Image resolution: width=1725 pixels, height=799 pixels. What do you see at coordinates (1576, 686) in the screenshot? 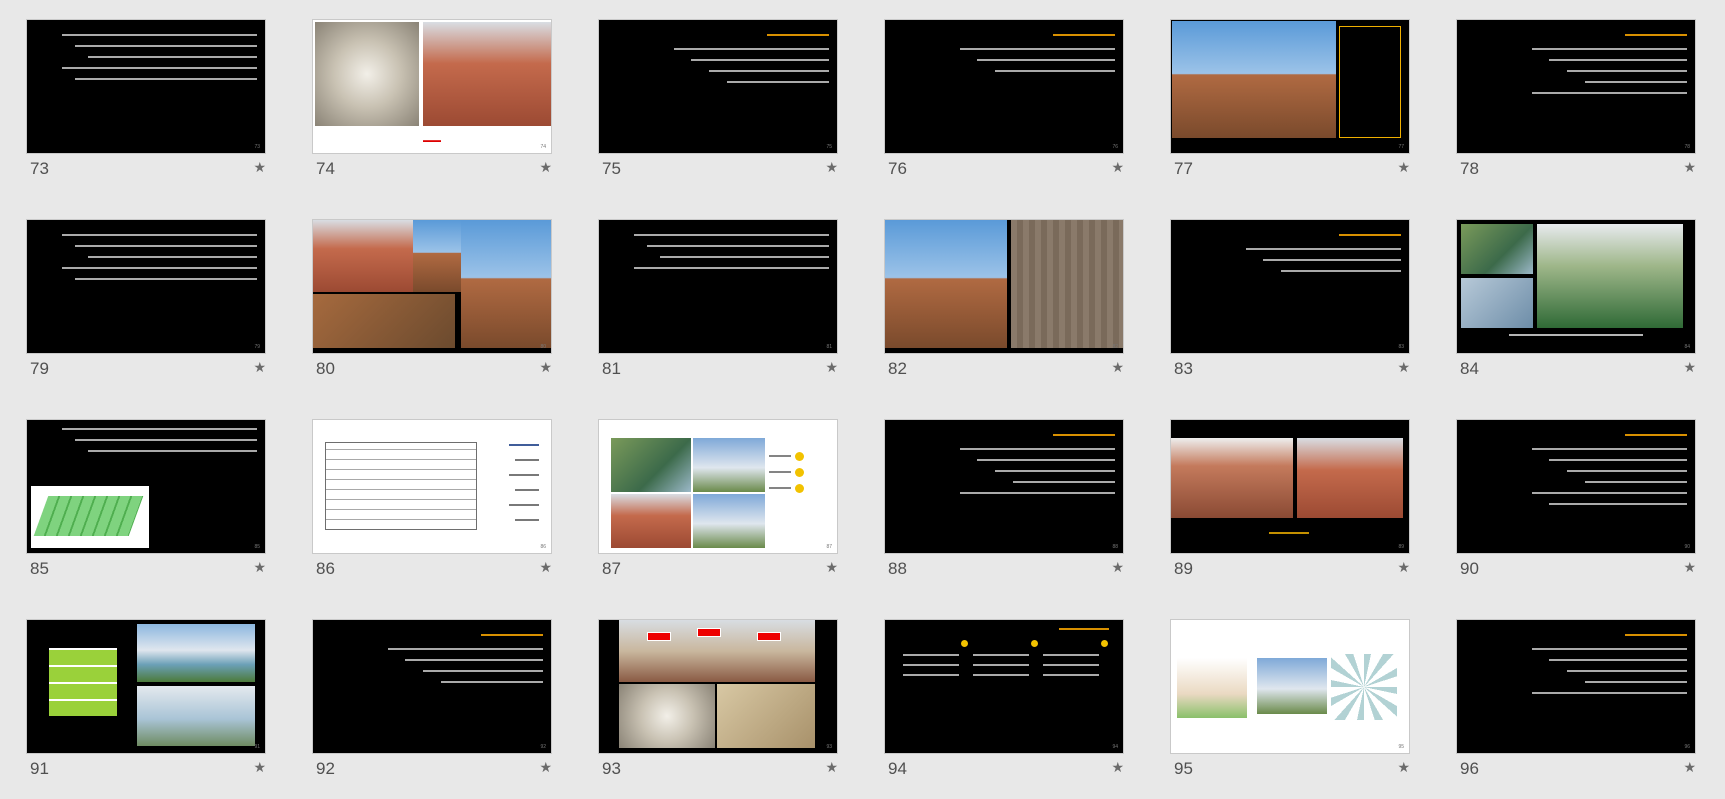
I see `slide-thumbnail: 96` at bounding box center [1576, 686].